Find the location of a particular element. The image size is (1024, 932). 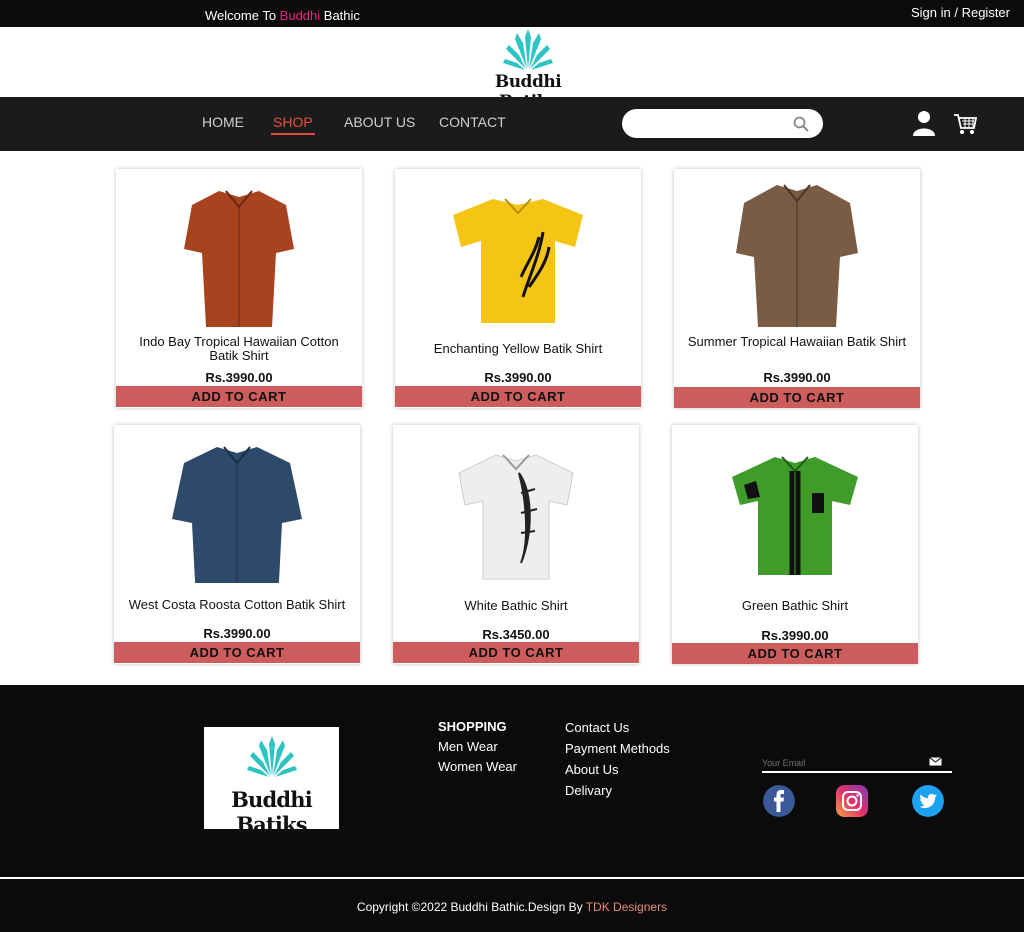

search-box is located at coordinates (722, 123).